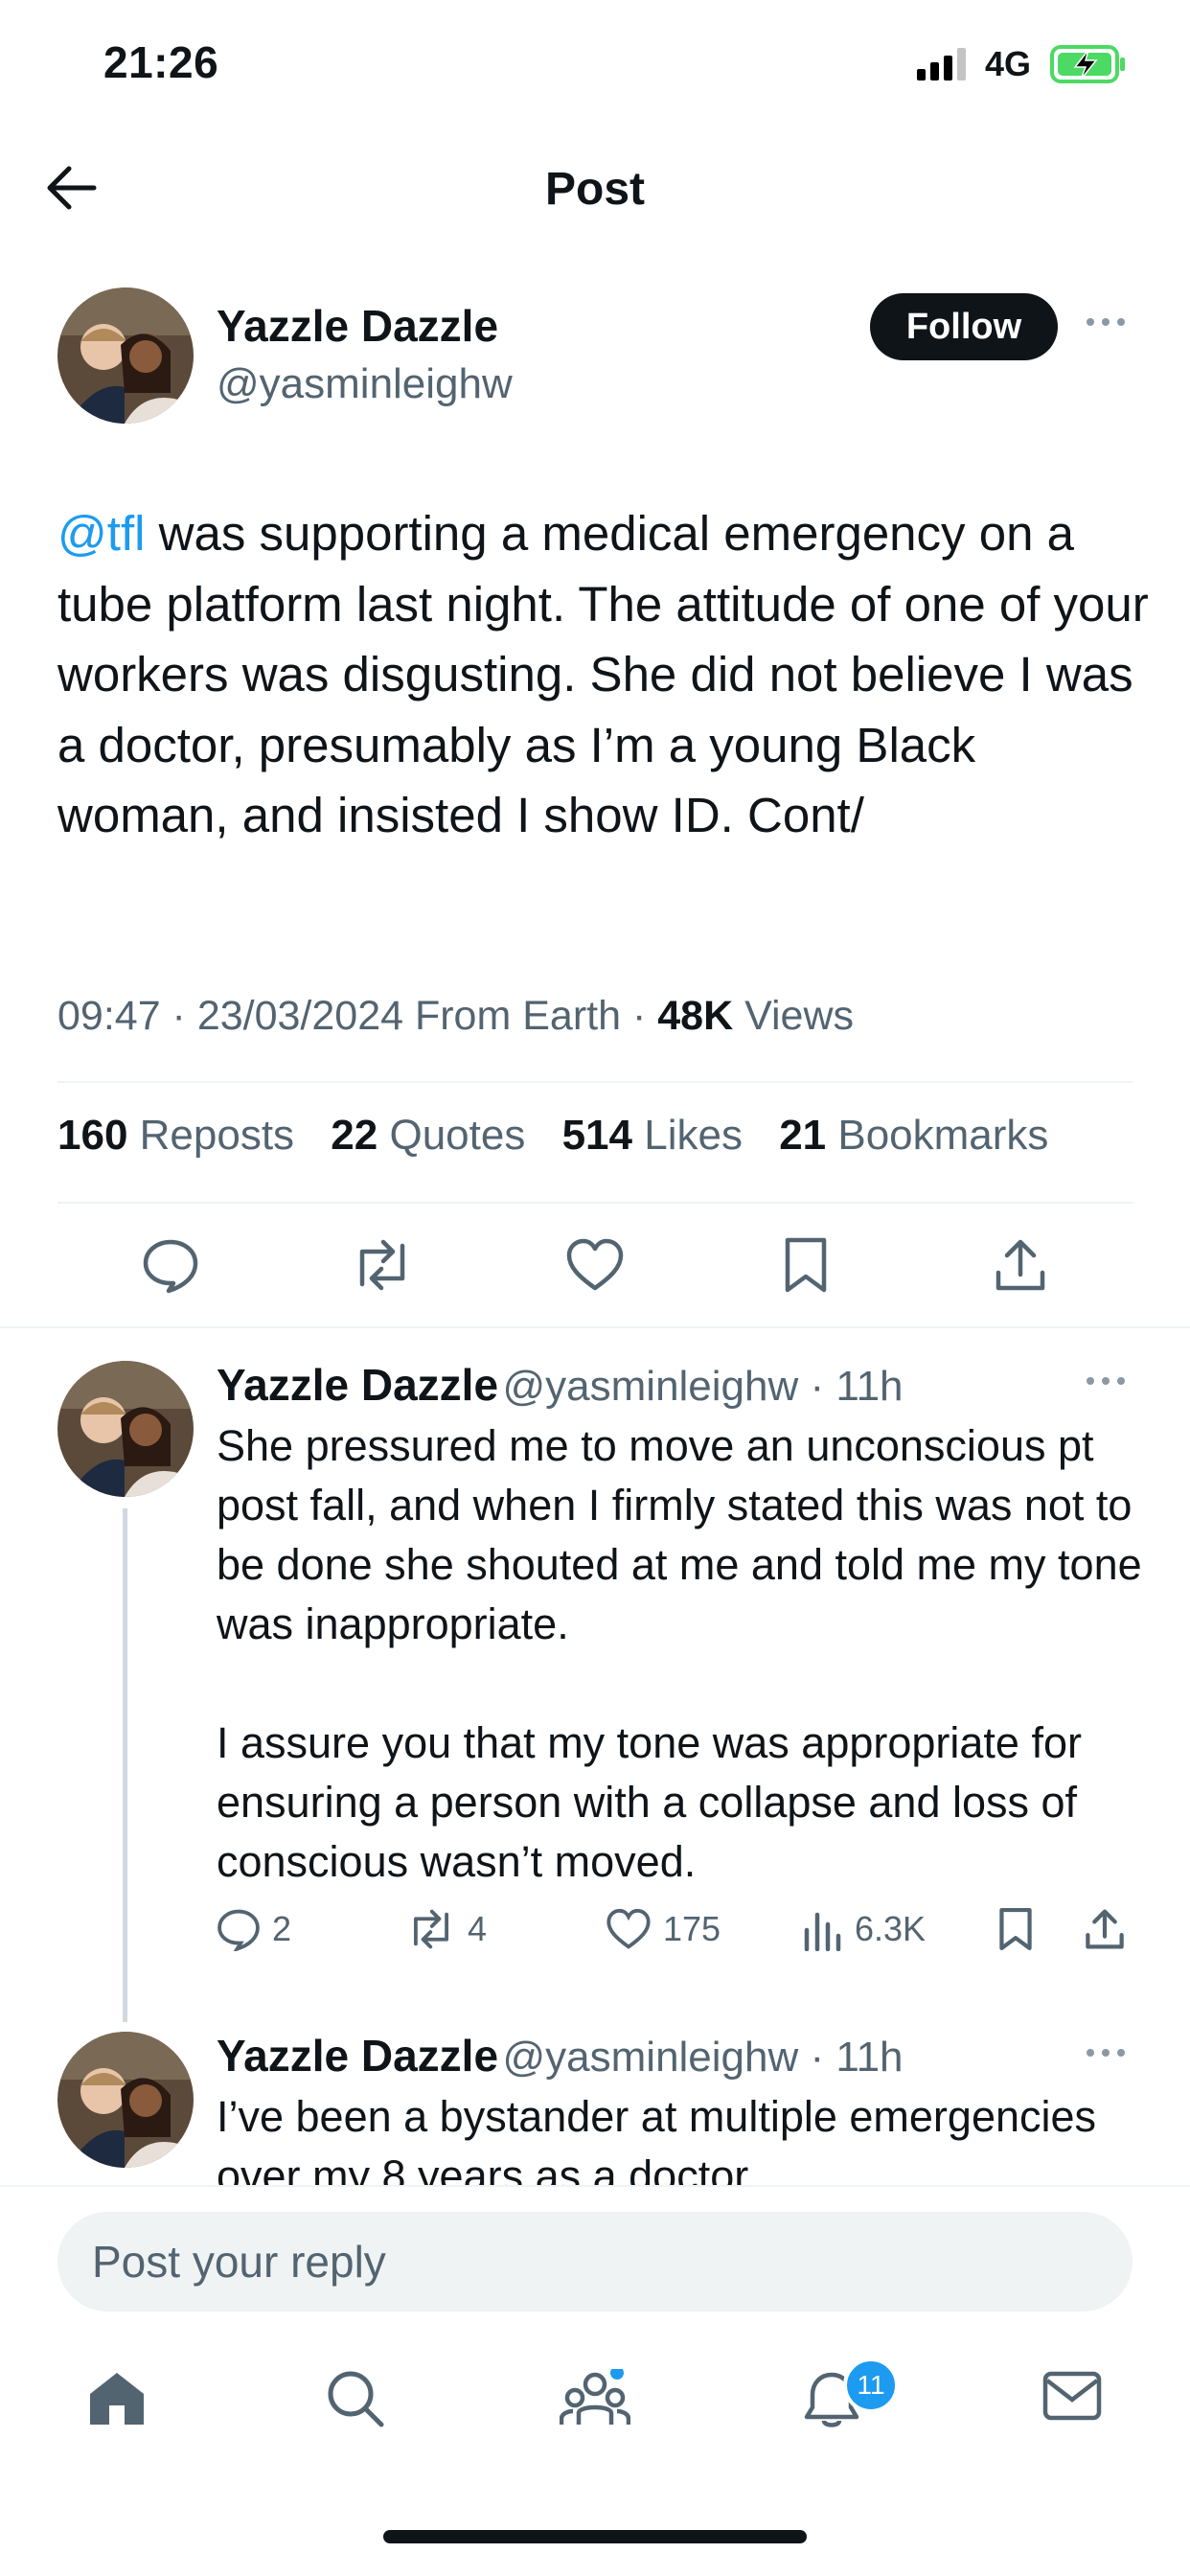 The height and width of the screenshot is (2576, 1190). Describe the element at coordinates (823, 1931) in the screenshot. I see `views-chart-icon` at that location.